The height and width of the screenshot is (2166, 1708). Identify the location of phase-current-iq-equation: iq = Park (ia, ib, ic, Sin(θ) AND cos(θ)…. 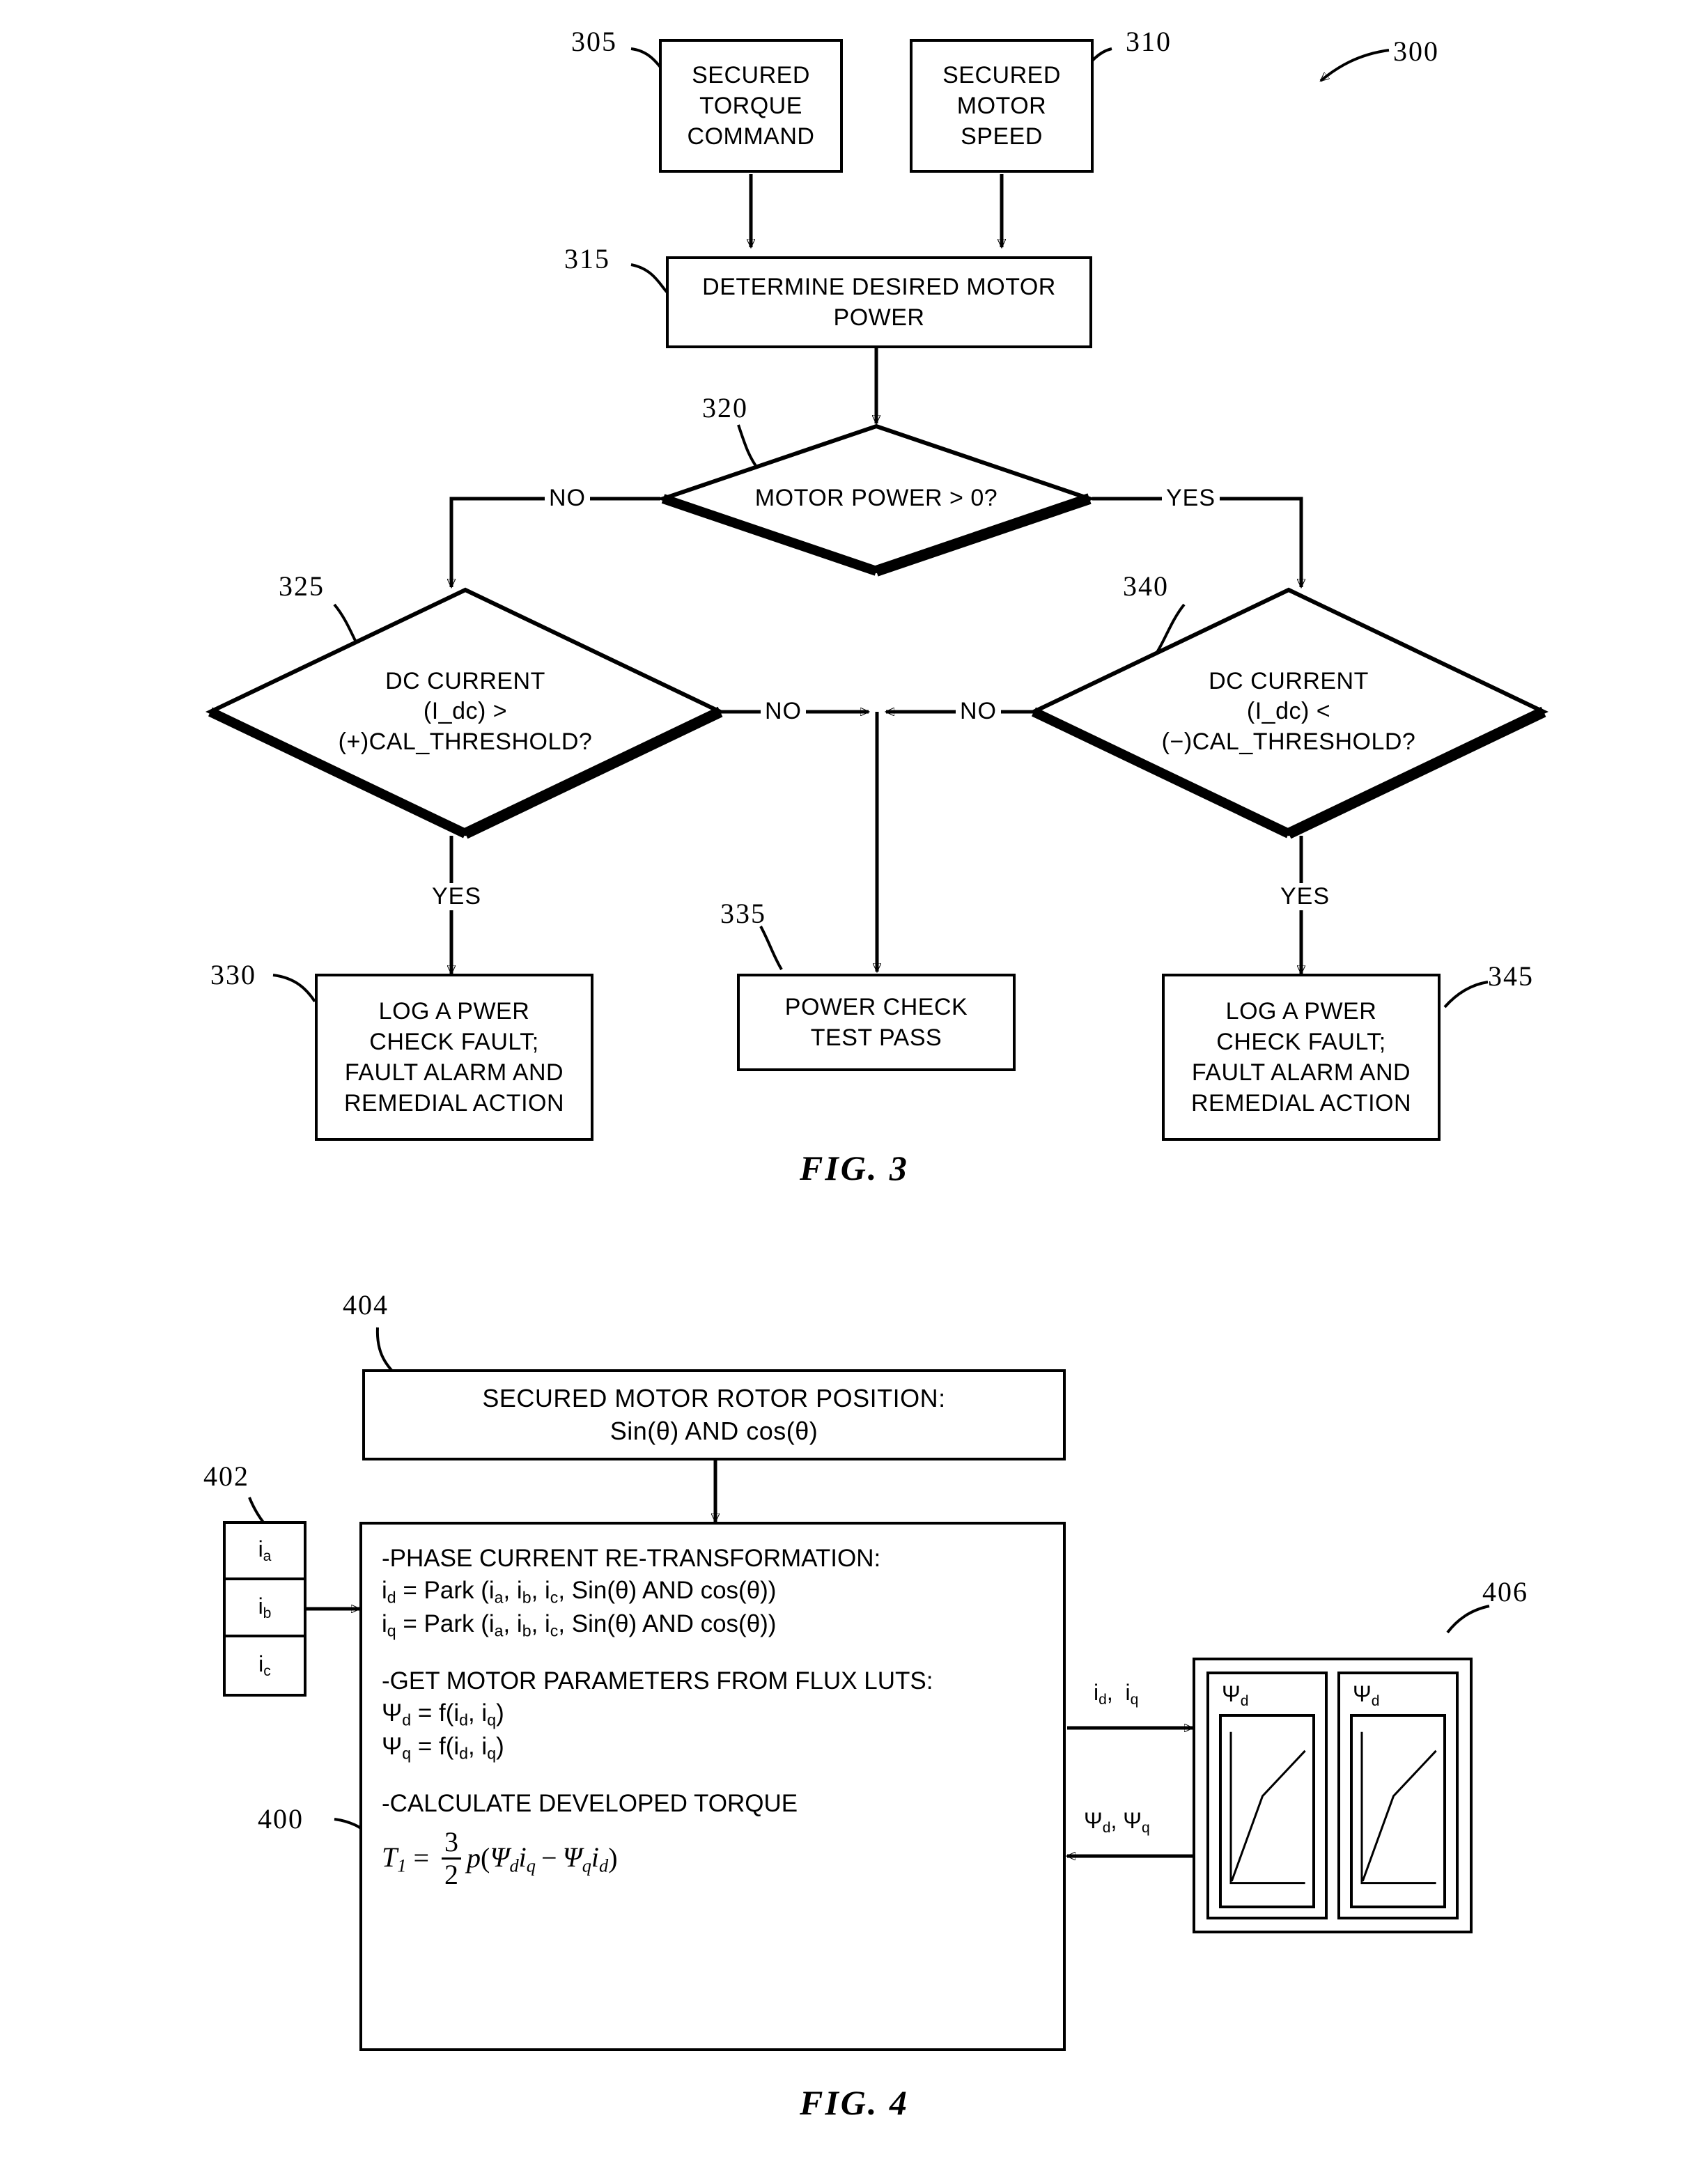
(579, 1625).